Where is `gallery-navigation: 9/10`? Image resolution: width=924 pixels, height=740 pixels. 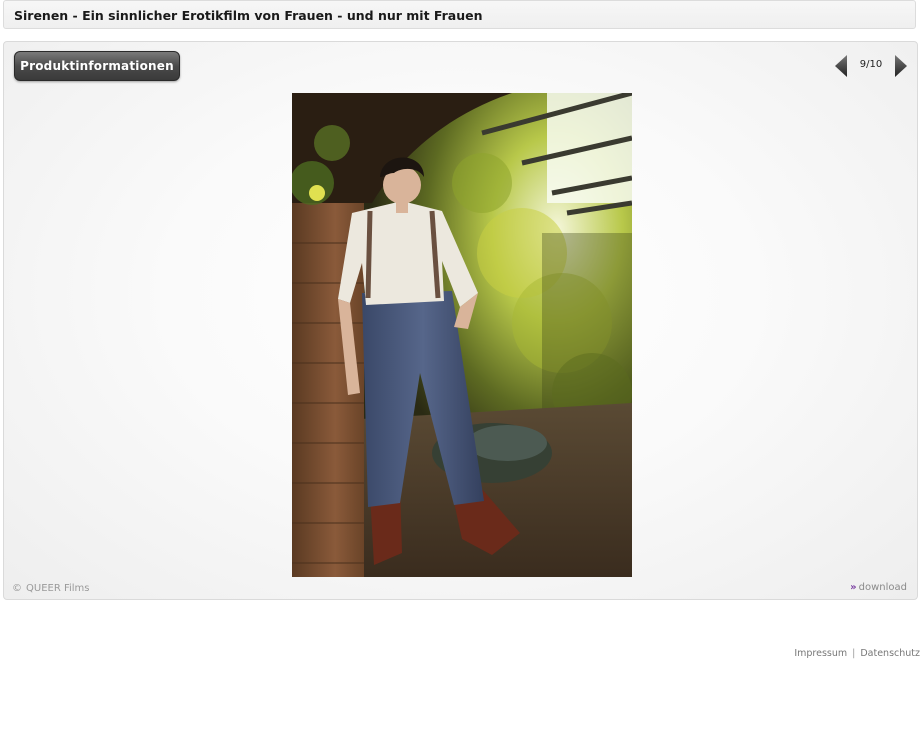
gallery-navigation: 9/10 is located at coordinates (871, 66).